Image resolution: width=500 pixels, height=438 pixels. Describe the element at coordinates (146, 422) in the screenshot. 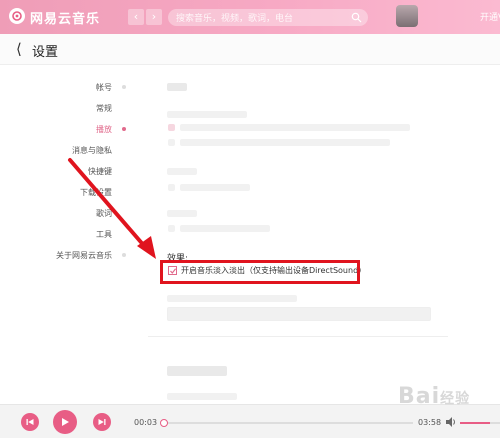

I see `current-time: 00:03` at that location.